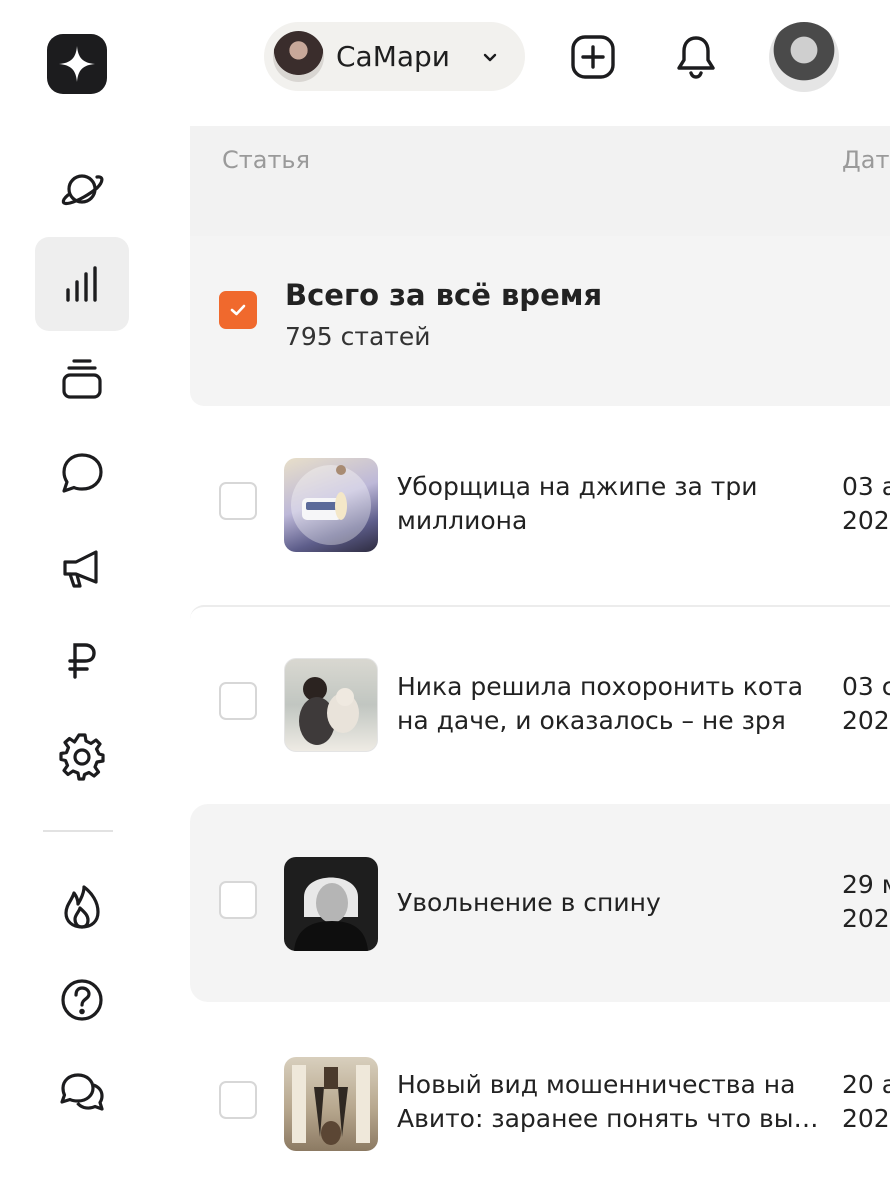  Describe the element at coordinates (540, 321) in the screenshot. I see `total-row: Всего за всё время 795 статей` at that location.